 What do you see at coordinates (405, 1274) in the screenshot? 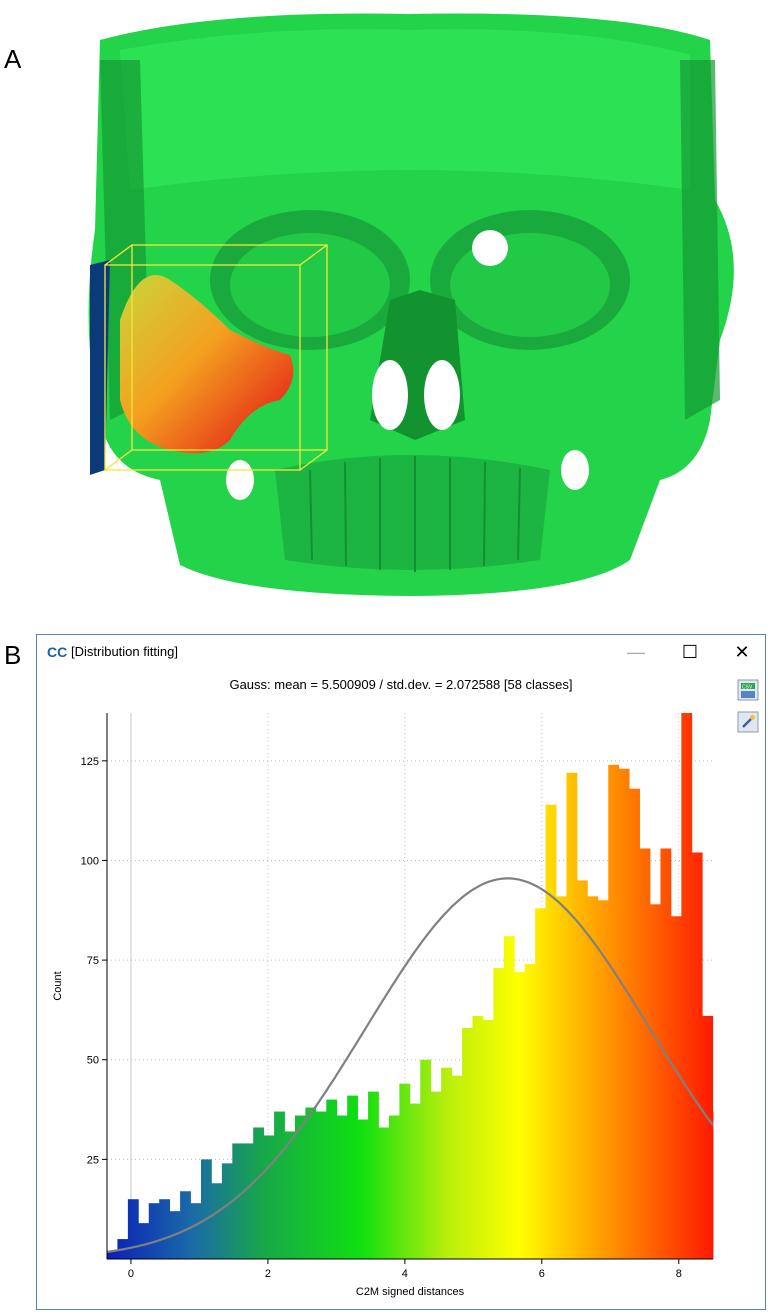
I see `x-tick-label: 4` at bounding box center [405, 1274].